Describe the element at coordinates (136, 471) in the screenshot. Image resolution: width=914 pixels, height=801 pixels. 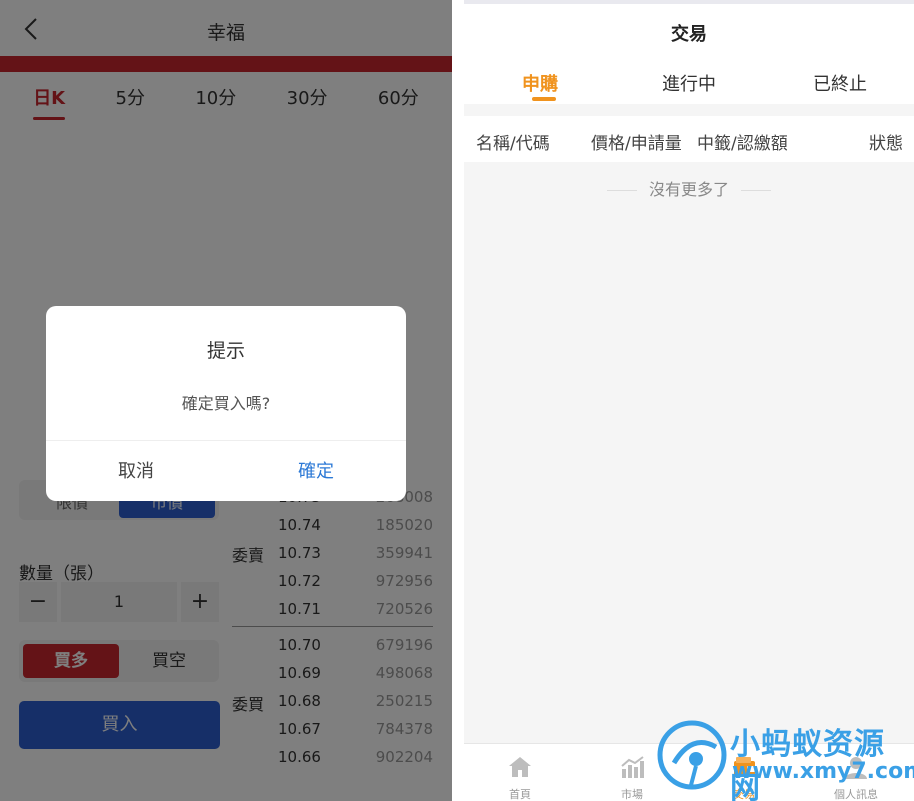
I see `cancel-button: 取消` at that location.